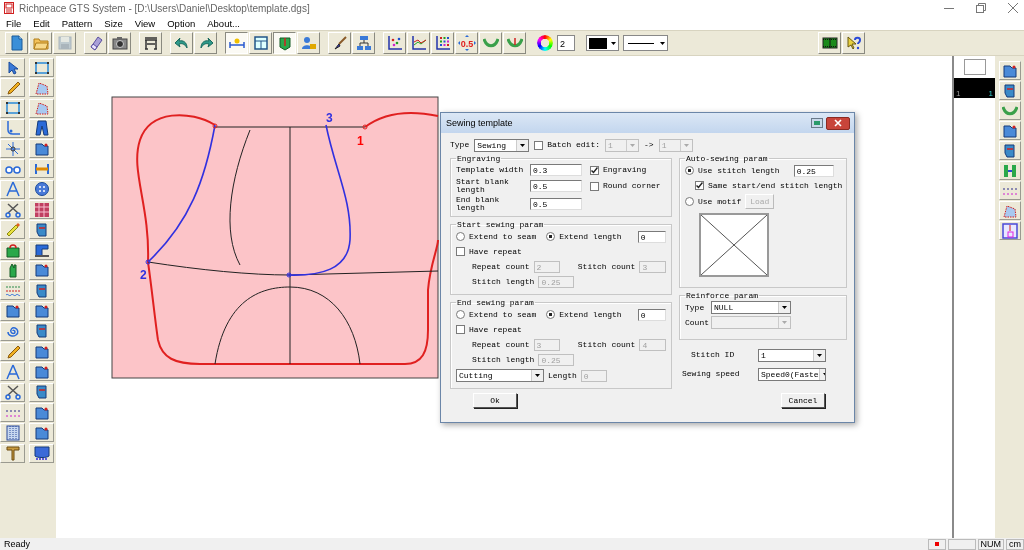 The height and width of the screenshot is (550, 1024). What do you see at coordinates (41, 23) in the screenshot?
I see `menu-item: Edit` at bounding box center [41, 23].